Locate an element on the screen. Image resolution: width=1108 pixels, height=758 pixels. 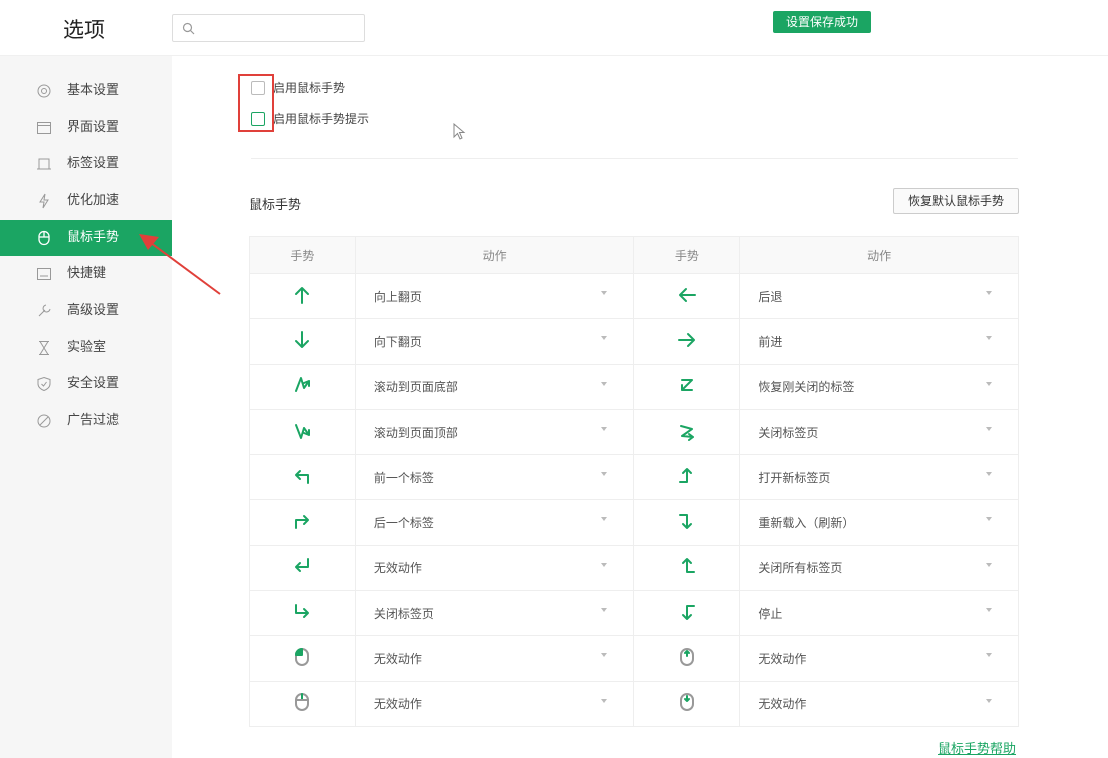
lightning-icon is located at coordinates (44, 201).